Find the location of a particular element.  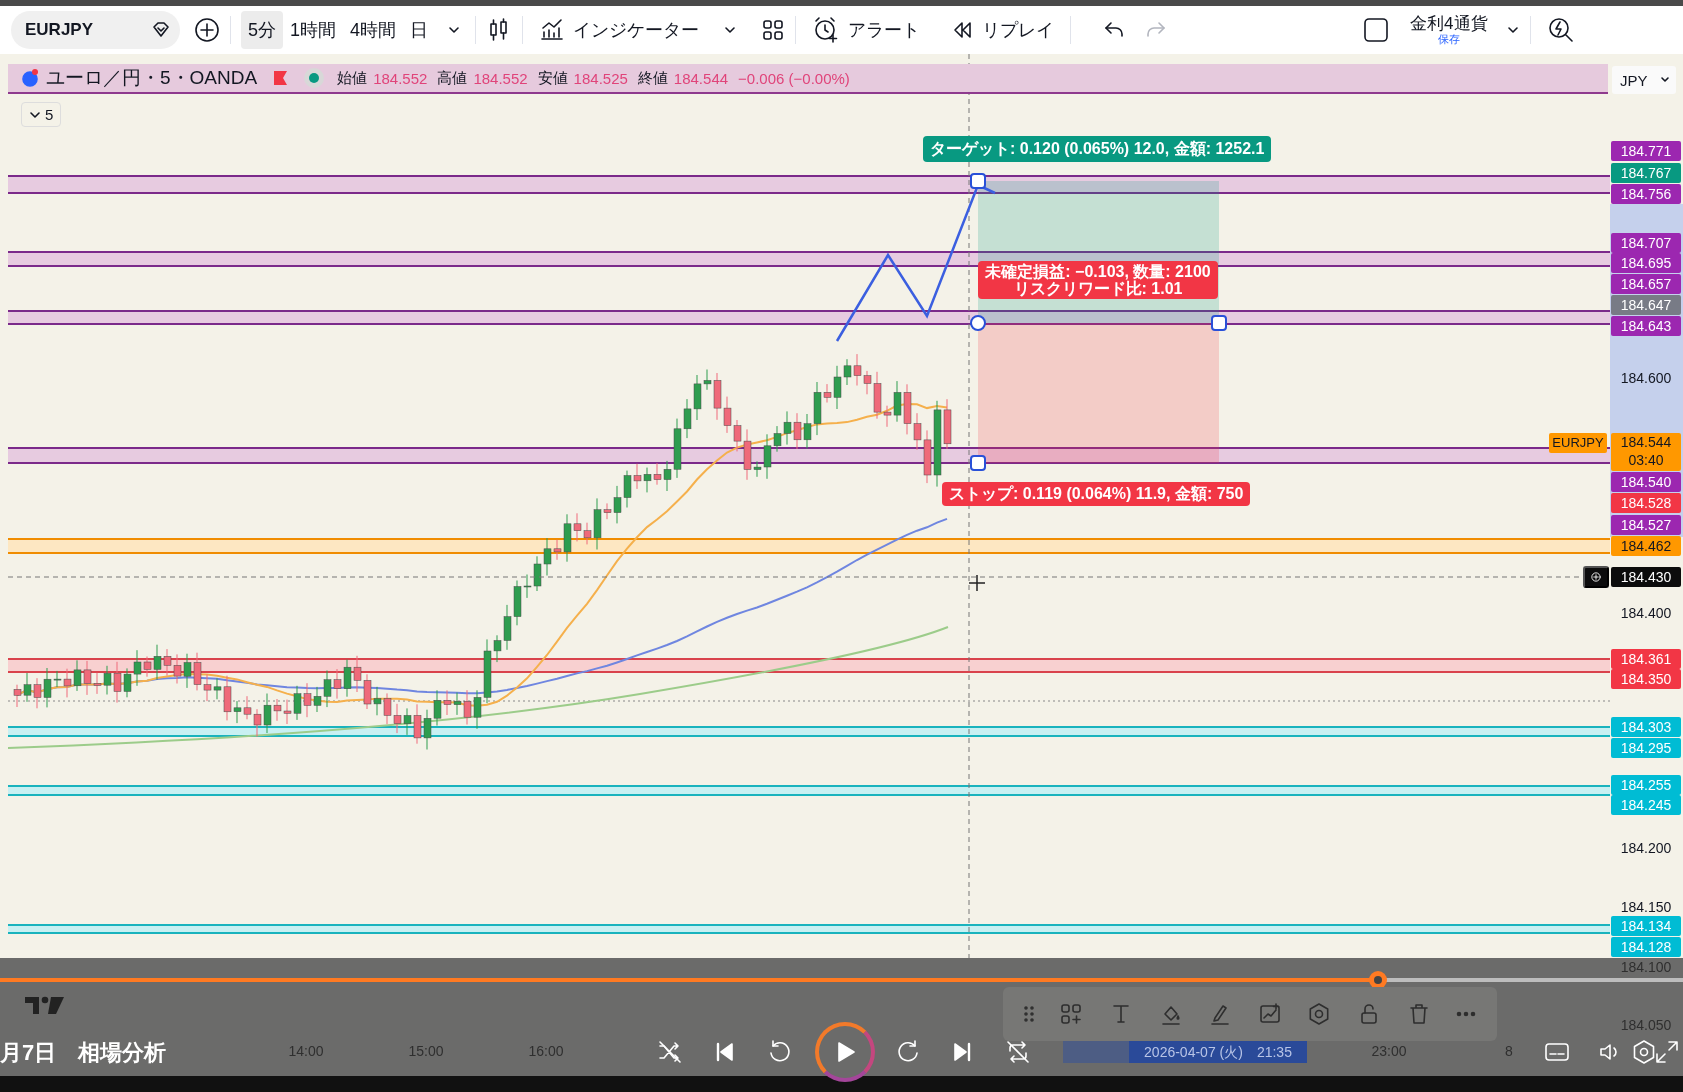

interval-tab: 4時間 is located at coordinates (373, 30).